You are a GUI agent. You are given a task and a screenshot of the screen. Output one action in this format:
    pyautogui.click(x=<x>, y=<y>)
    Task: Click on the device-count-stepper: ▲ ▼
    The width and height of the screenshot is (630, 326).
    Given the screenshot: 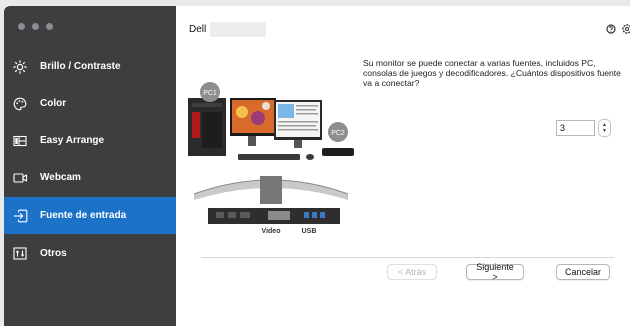 What is the action you would take?
    pyautogui.click(x=583, y=128)
    